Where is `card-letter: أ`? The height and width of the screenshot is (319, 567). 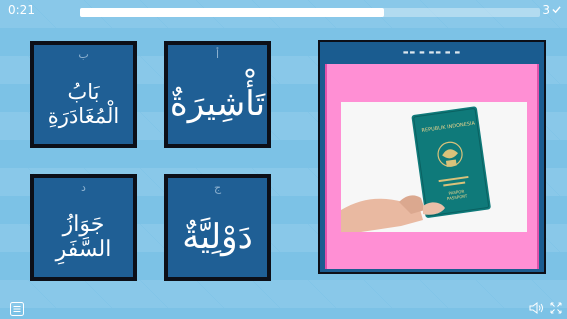
card-letter: أ is located at coordinates (217, 54).